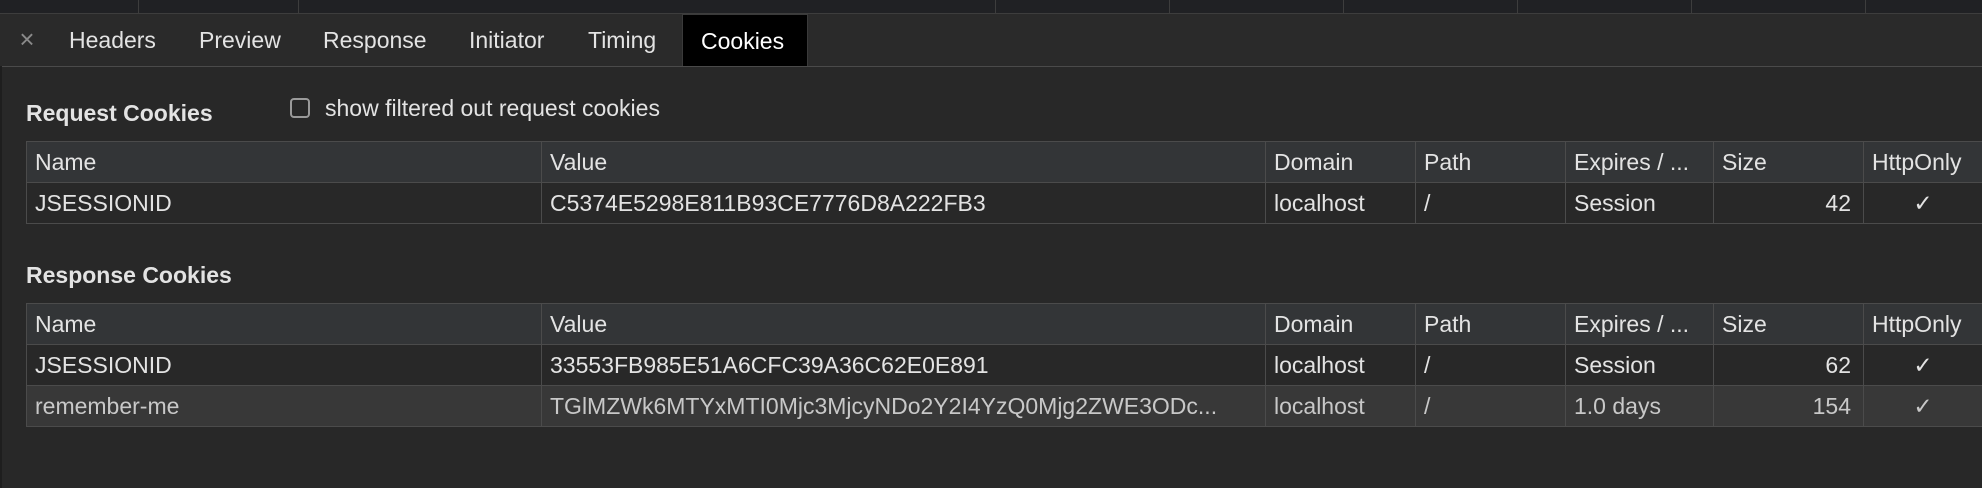 This screenshot has height=488, width=1982. I want to click on cookie-value: 33553FB985E51A6CFC39A36C62E0E891, so click(903, 365).